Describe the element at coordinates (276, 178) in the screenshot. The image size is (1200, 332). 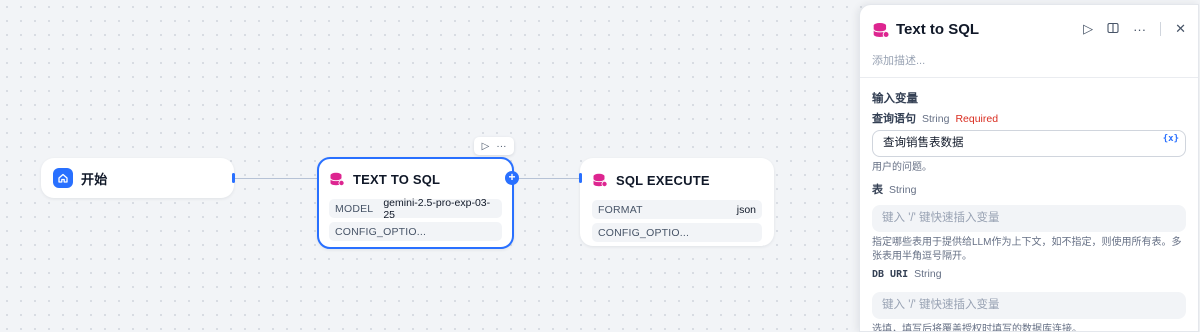
I see `edge-start-to-text-to-sql` at that location.